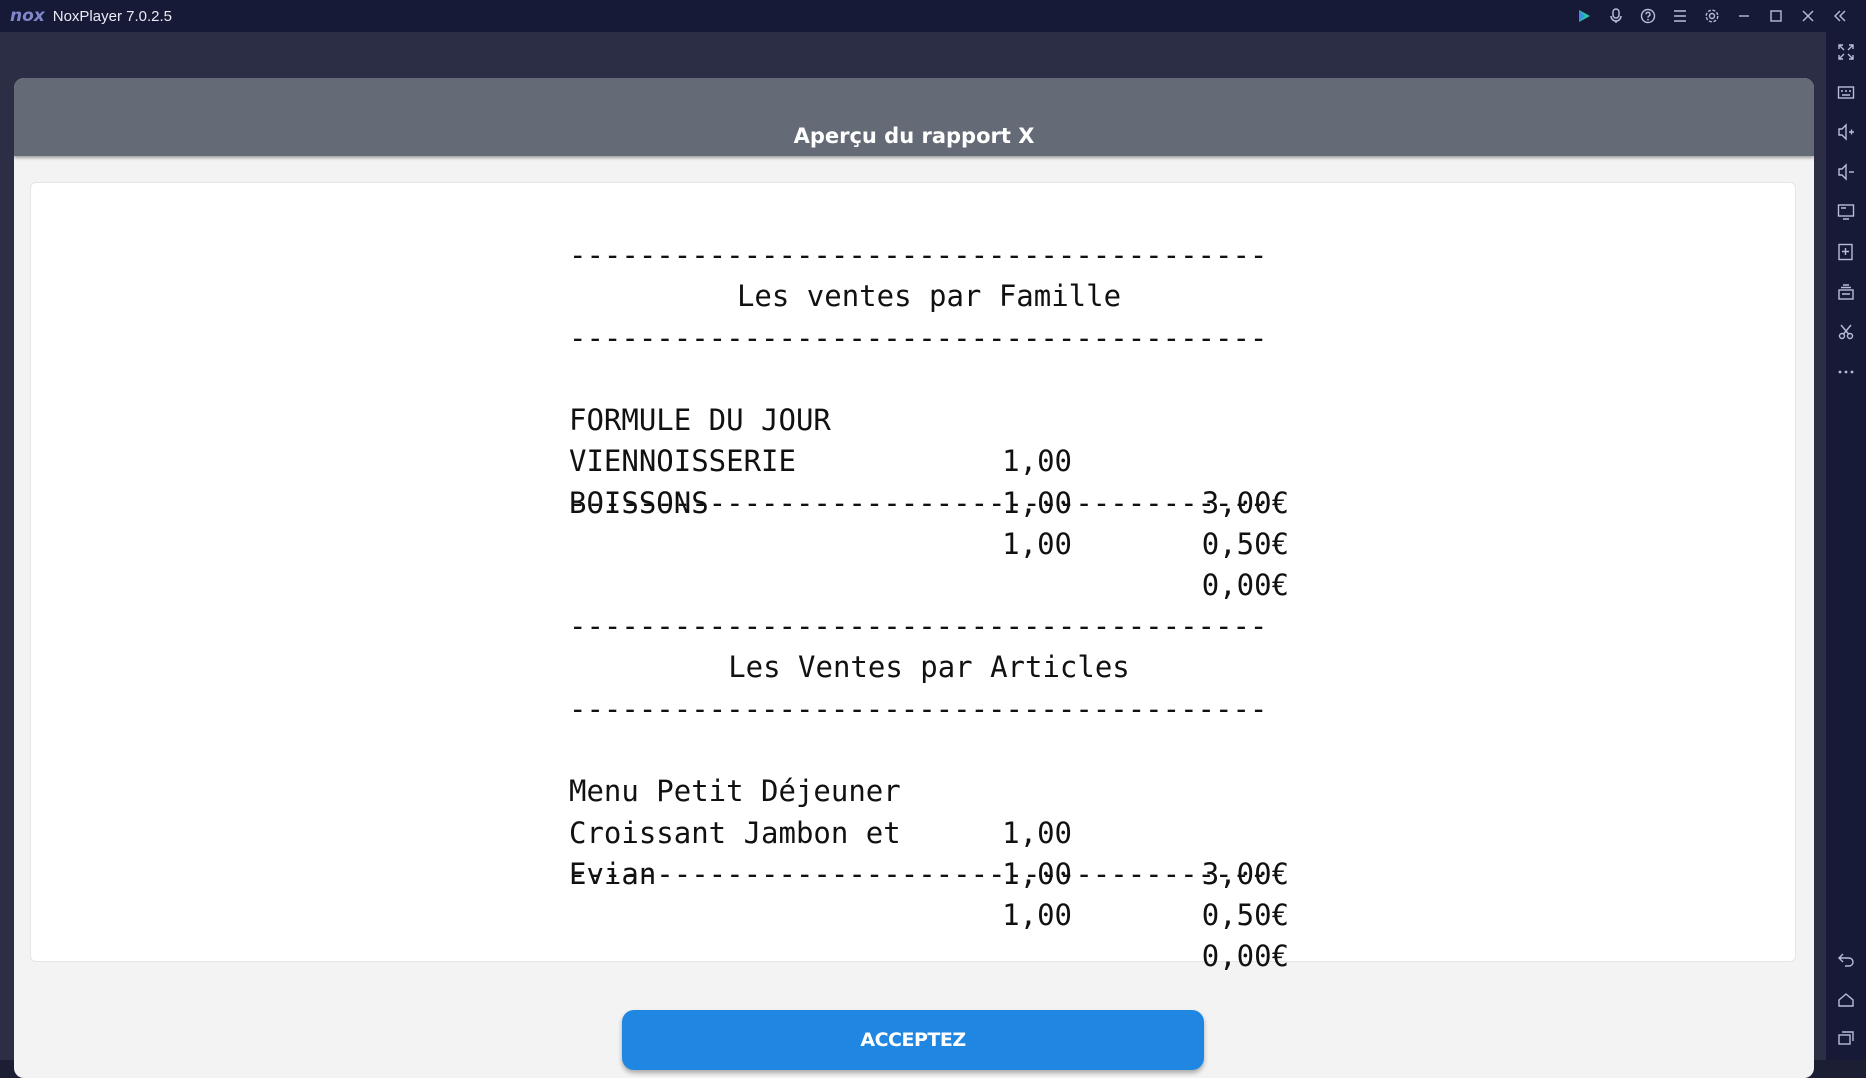 This screenshot has width=1866, height=1078. What do you see at coordinates (1846, 546) in the screenshot?
I see `emulator-sidebar` at bounding box center [1846, 546].